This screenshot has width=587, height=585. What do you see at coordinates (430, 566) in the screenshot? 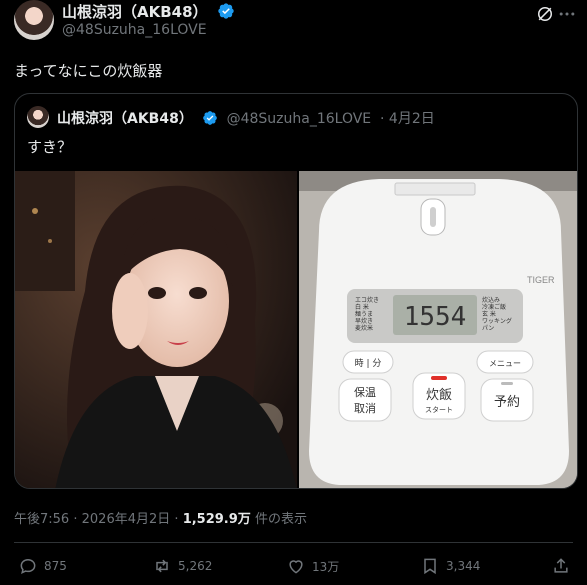
I see `bookmark-icon` at bounding box center [430, 566].